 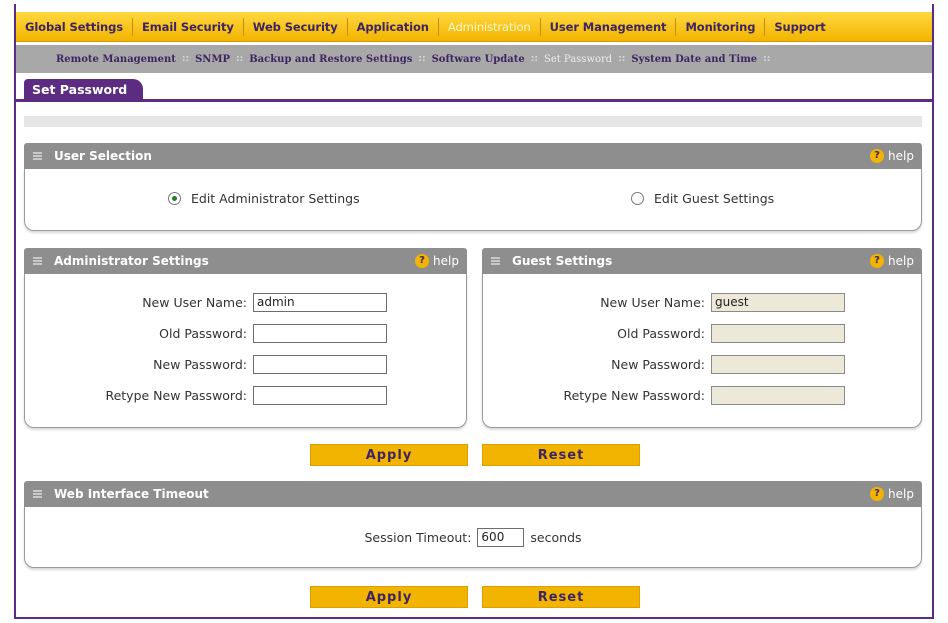 What do you see at coordinates (474, 100) in the screenshot?
I see `tab-underline` at bounding box center [474, 100].